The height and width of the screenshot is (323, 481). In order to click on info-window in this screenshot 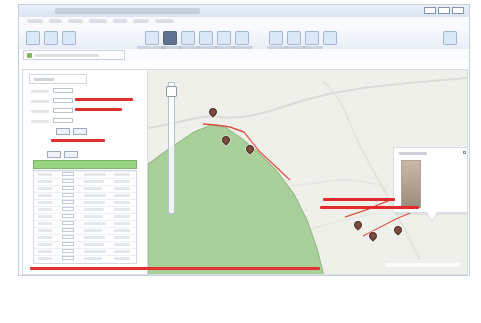, I will do `click(430, 180)`.